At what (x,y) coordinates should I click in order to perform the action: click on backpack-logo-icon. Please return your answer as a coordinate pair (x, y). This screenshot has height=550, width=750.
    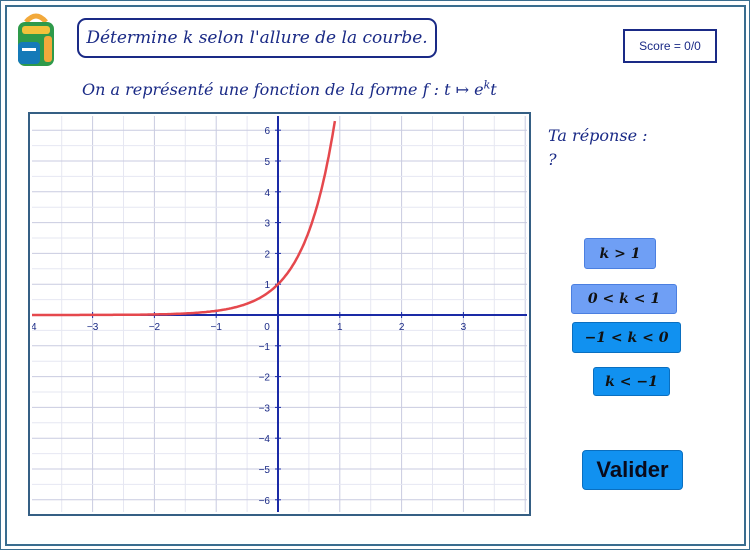
    Looking at the image, I should click on (36, 39).